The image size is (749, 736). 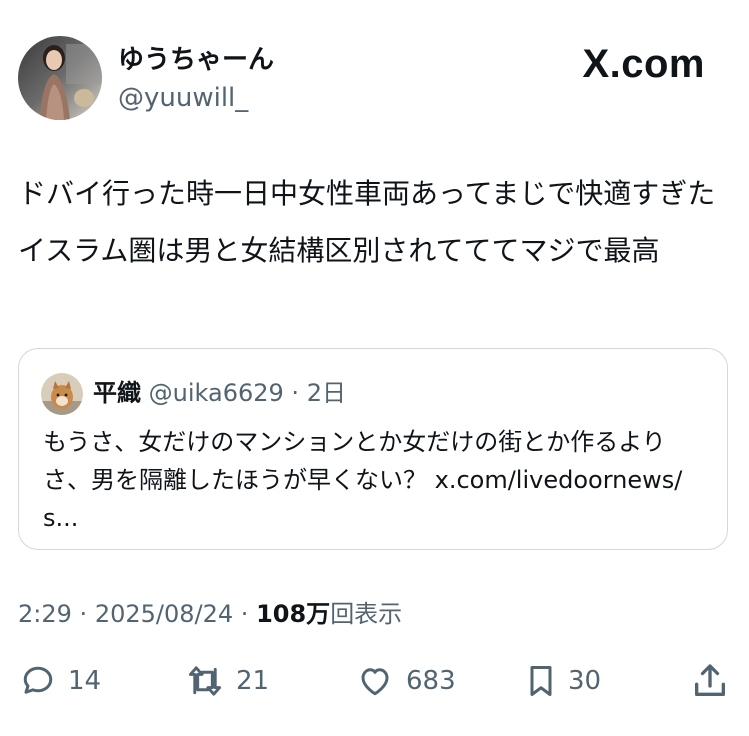 I want to click on like-button: 683, so click(x=406, y=681).